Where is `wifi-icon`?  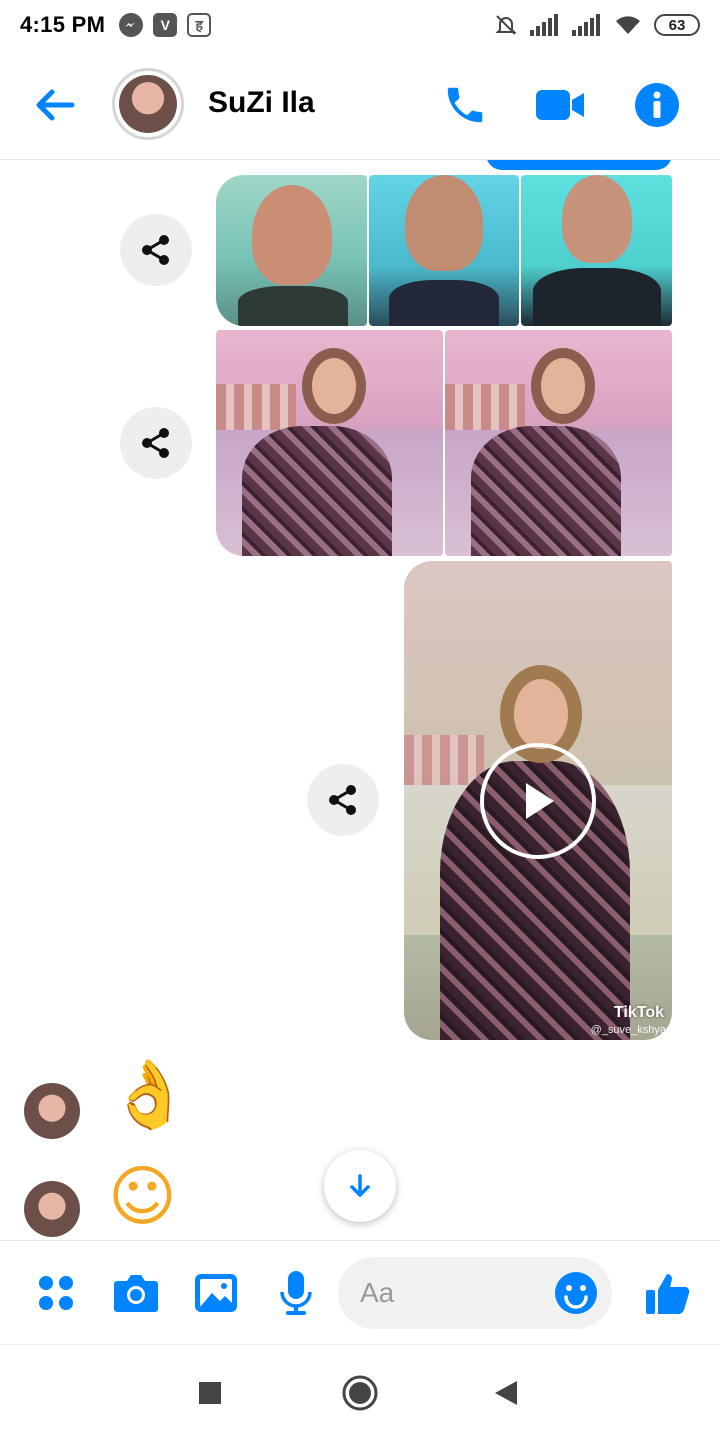 wifi-icon is located at coordinates (628, 25).